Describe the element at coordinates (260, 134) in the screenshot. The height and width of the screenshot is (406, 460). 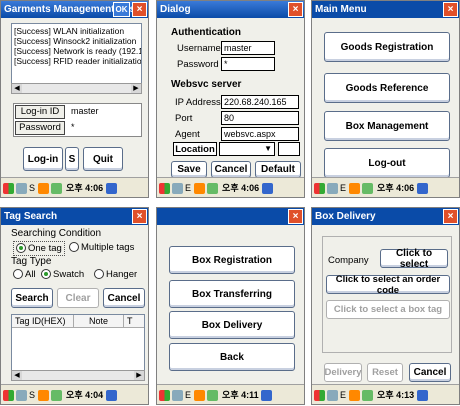
I see `agent-field: websvc.aspx` at that location.